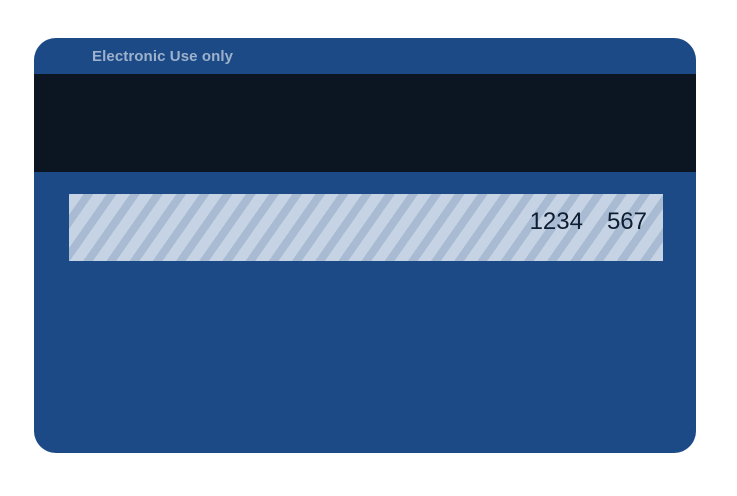 This screenshot has height=496, width=737. I want to click on electronic-use-label: Electronic Use only, so click(163, 56).